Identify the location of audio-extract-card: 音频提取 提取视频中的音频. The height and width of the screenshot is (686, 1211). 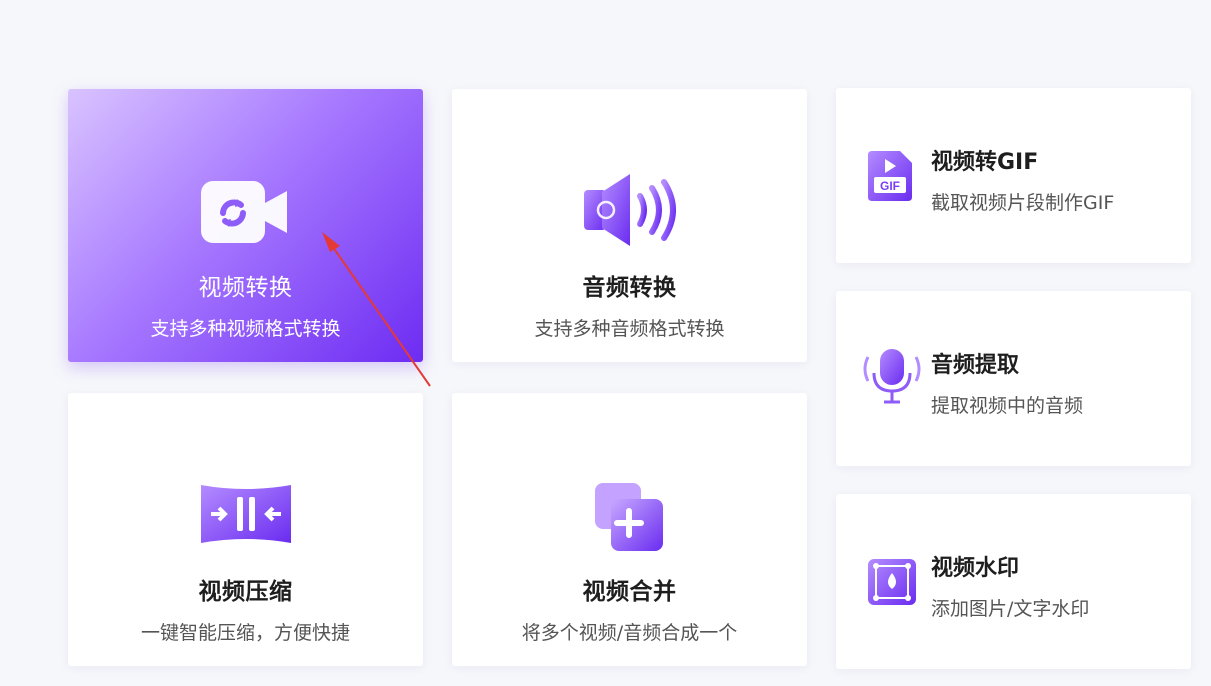
(1013, 378).